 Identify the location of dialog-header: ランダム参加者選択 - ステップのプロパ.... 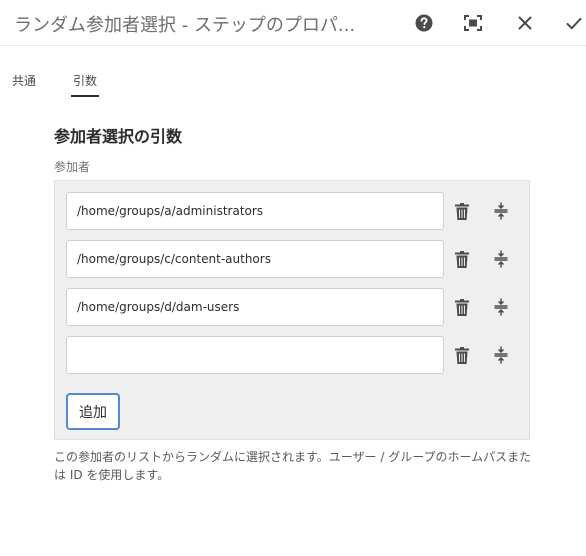
(293, 23).